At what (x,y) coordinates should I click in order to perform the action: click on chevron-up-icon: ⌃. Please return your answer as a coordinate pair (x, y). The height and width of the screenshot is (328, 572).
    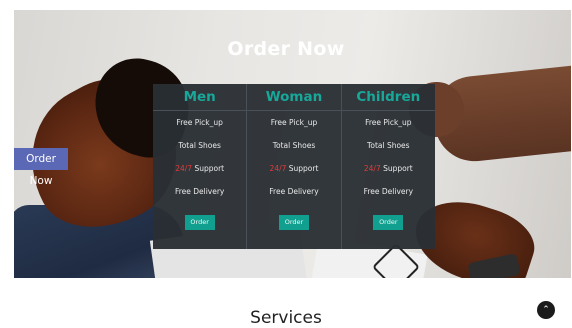
    Looking at the image, I should click on (546, 310).